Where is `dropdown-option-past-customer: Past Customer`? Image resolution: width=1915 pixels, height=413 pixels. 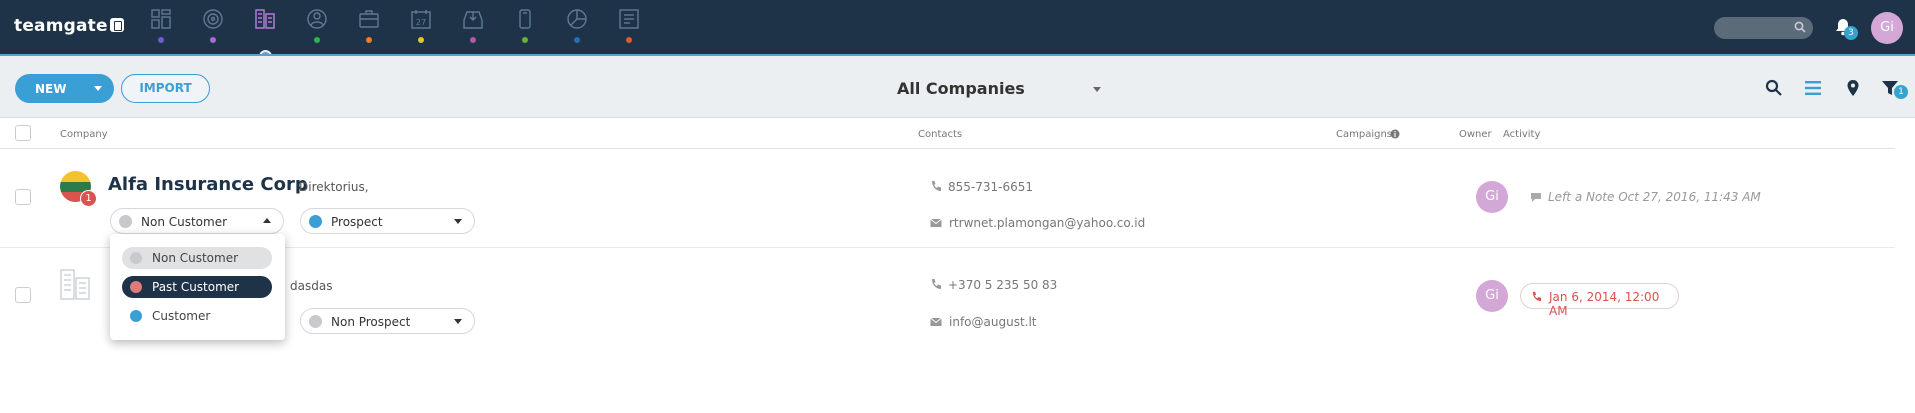 dropdown-option-past-customer: Past Customer is located at coordinates (197, 287).